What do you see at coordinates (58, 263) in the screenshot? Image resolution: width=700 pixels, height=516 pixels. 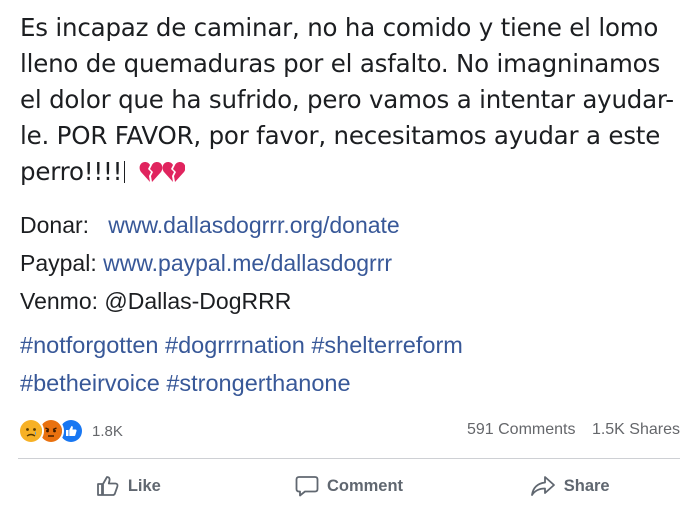 I see `paypal-label: Paypal:` at bounding box center [58, 263].